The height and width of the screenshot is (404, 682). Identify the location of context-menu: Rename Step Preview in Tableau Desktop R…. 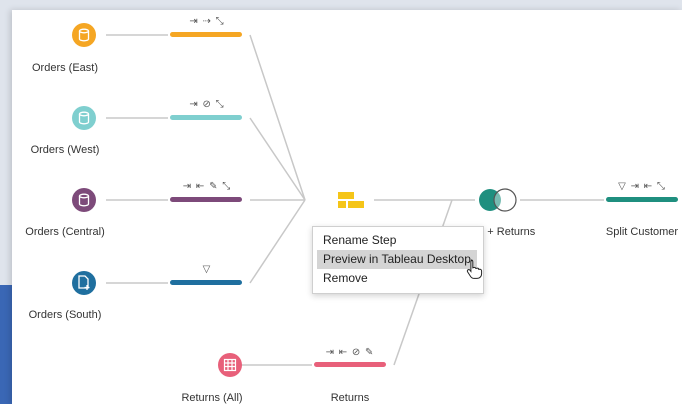
(398, 260).